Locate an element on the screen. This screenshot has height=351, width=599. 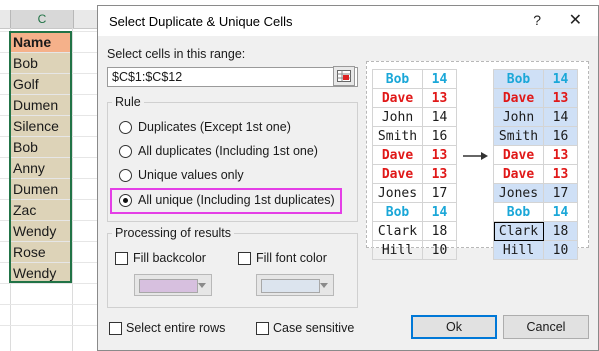
fontcolor-swatch is located at coordinates (290, 286).